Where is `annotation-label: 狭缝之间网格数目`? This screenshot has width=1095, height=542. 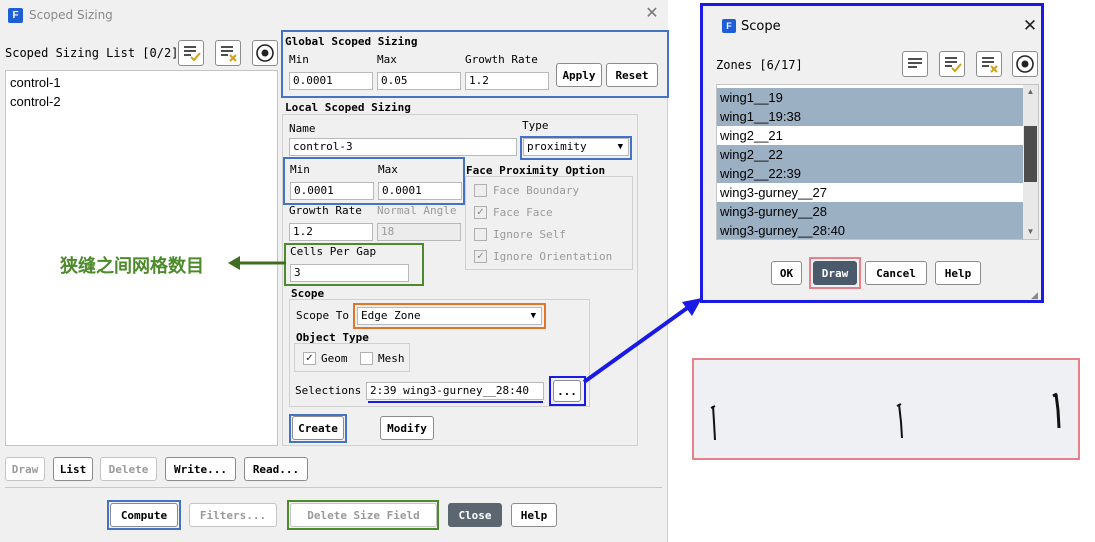
annotation-label: 狭缝之间网格数目 is located at coordinates (132, 266).